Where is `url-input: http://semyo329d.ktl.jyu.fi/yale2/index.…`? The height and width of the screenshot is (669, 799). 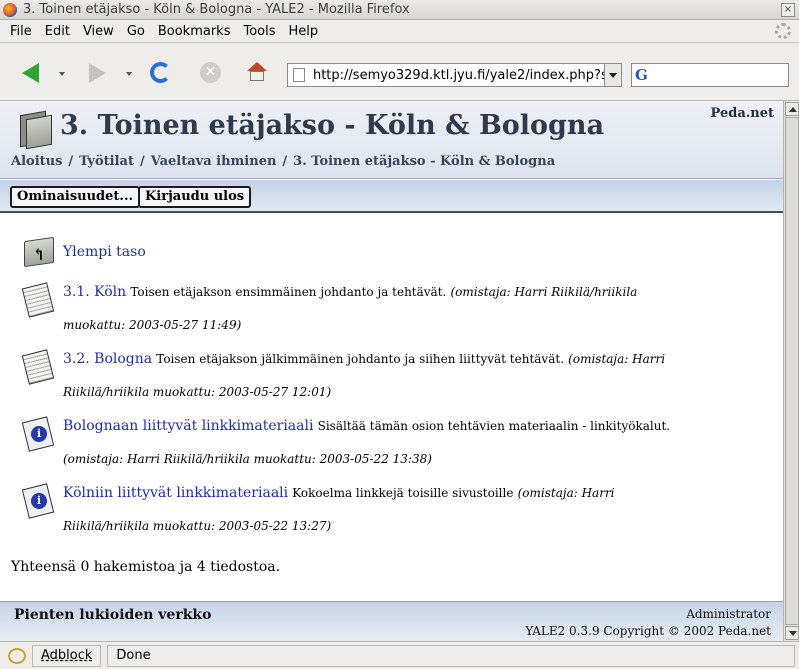
url-input: http://semyo329d.ktl.jyu.fi/yale2/index.… is located at coordinates (447, 75).